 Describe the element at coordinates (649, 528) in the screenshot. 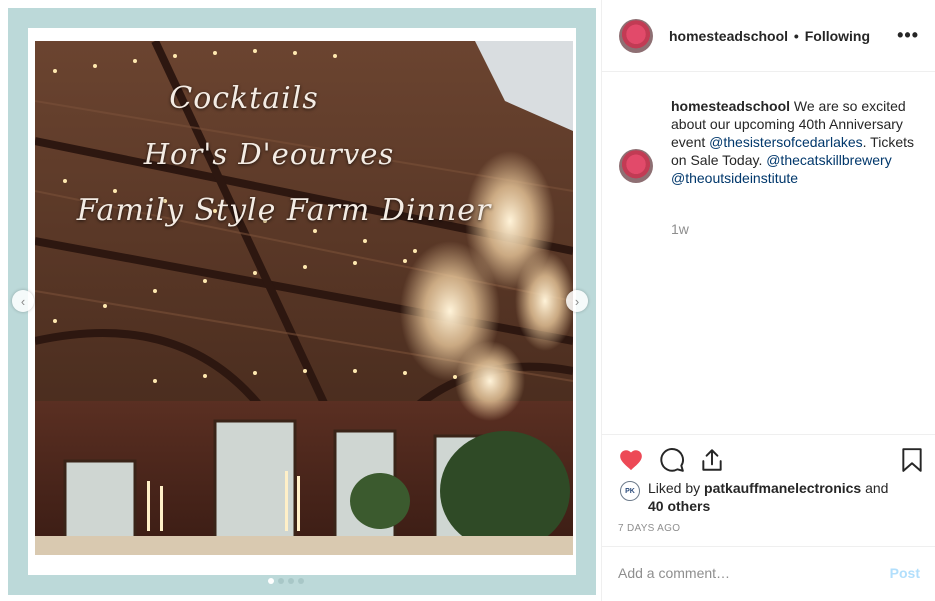

I see `post-date: 7 DAYS AGO` at that location.